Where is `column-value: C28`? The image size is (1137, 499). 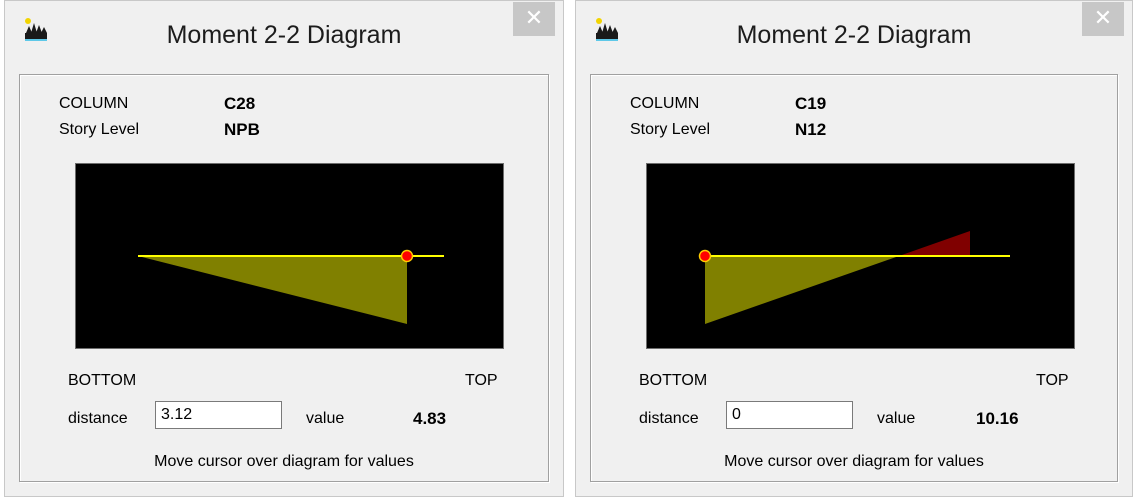 column-value: C28 is located at coordinates (240, 103).